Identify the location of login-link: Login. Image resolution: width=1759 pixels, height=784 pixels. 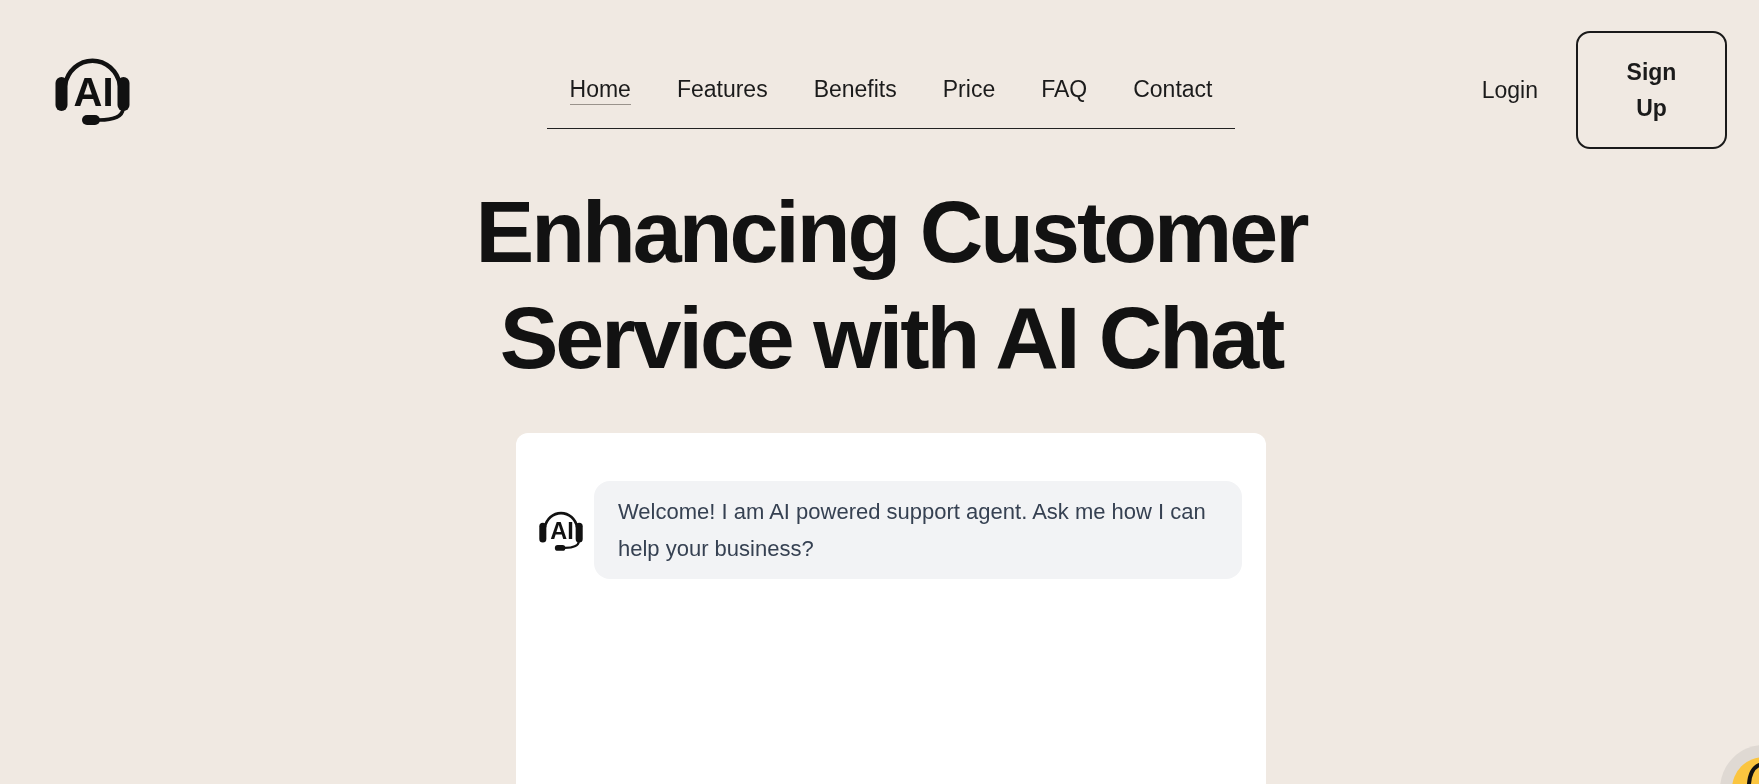
(1509, 90).